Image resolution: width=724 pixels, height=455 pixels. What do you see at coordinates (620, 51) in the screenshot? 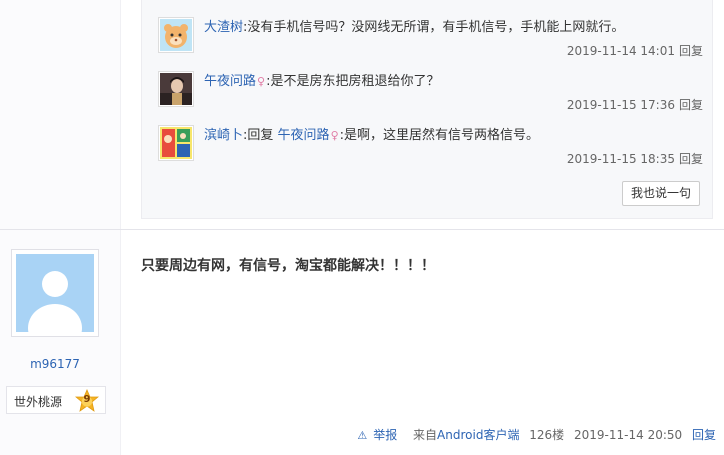
I see `comment-time: 2019-11-14 14:01` at bounding box center [620, 51].